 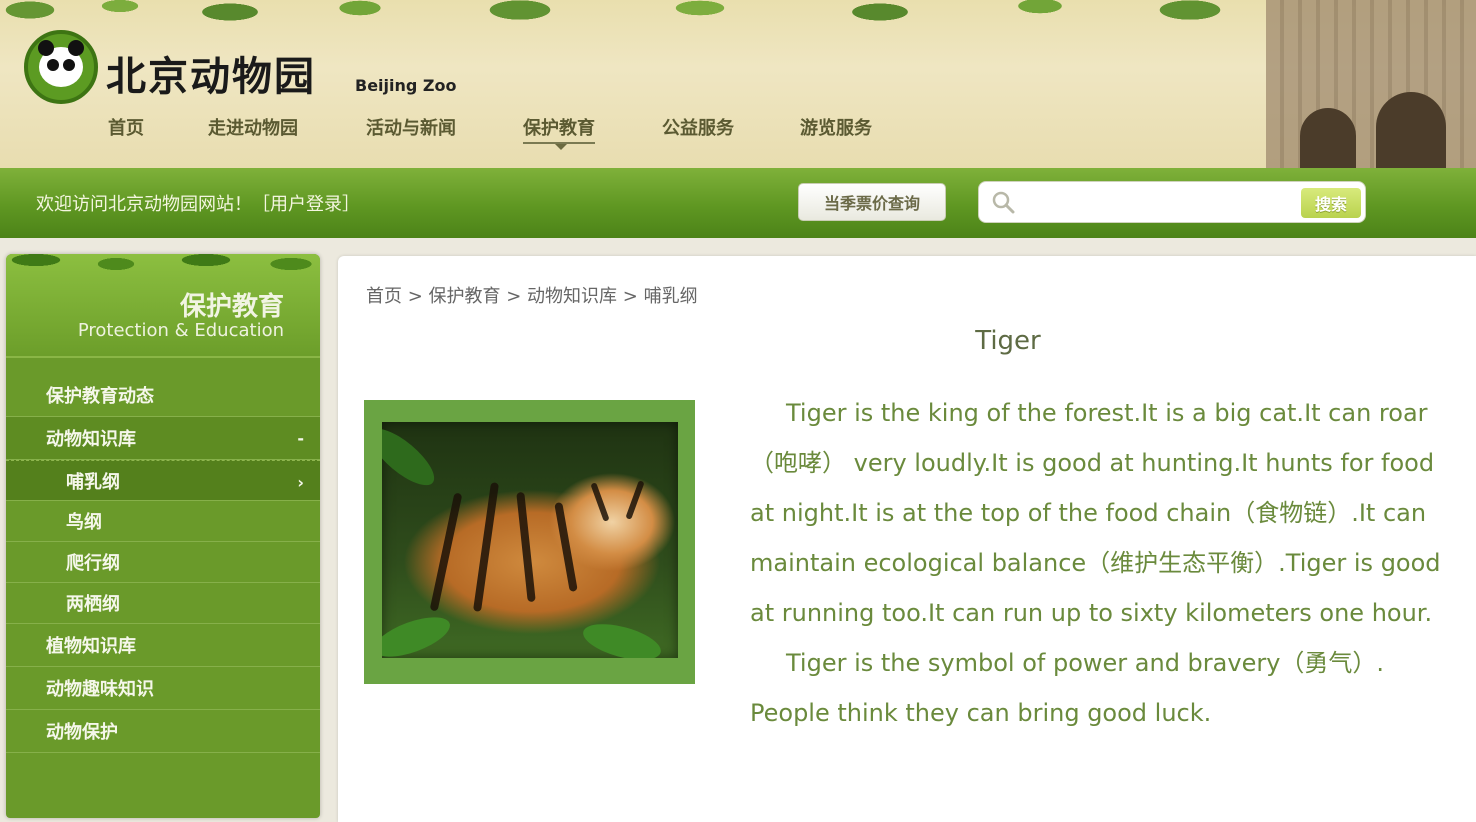 I want to click on tiger-photo-frame, so click(x=529, y=542).